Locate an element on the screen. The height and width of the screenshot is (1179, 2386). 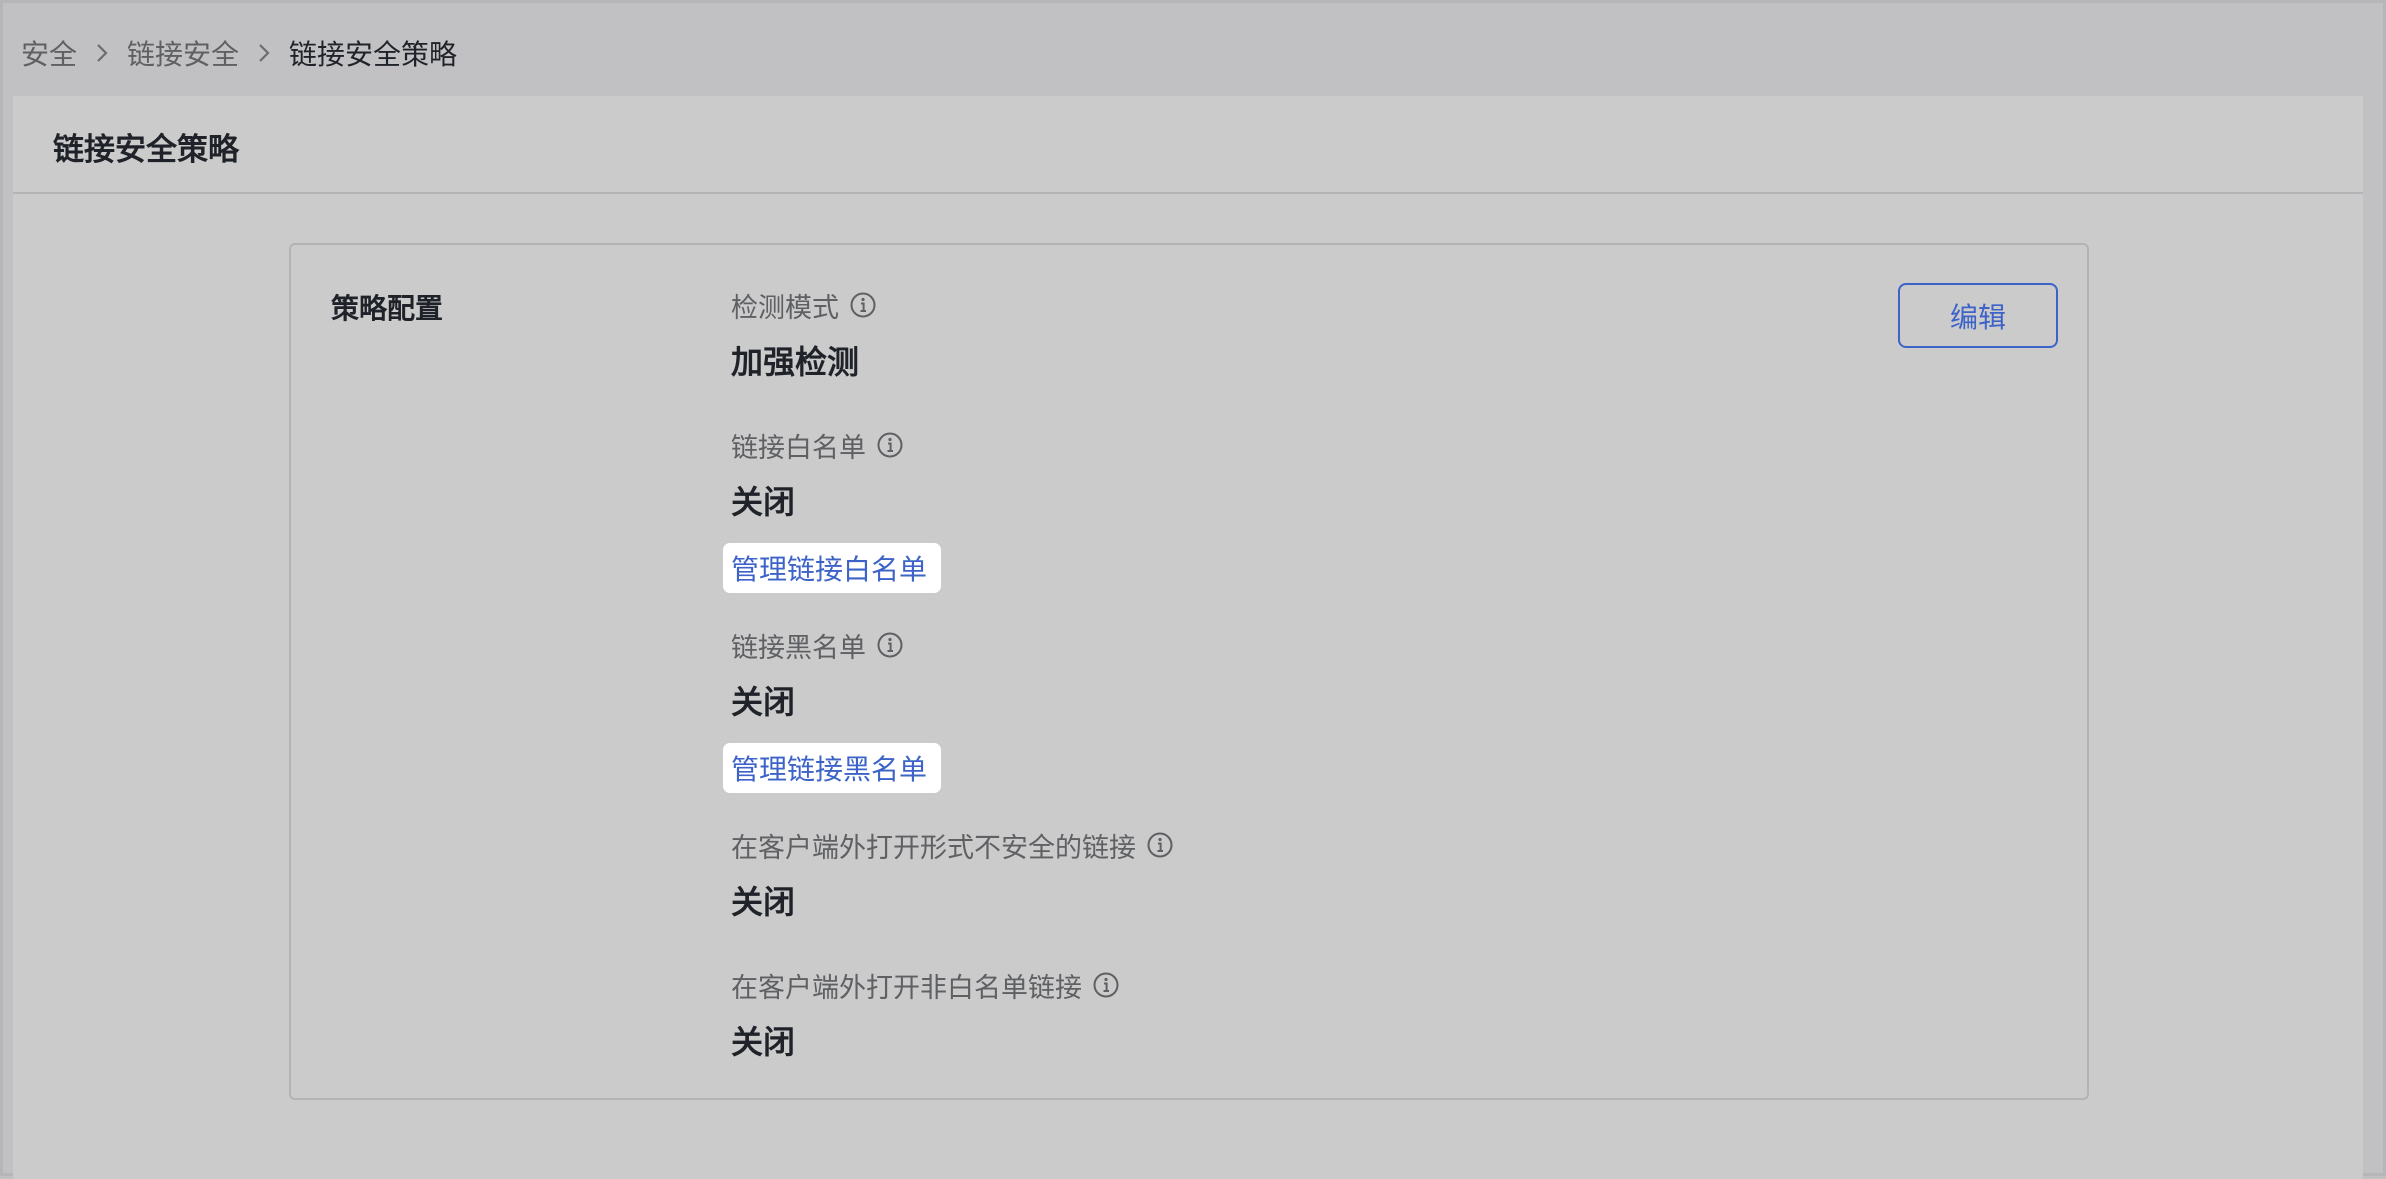
field-label: 链接白名单 is located at coordinates (798, 448).